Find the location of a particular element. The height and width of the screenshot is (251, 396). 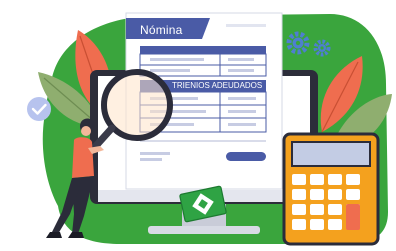

table-header-label: TRIENIOS ADEUDADOS is located at coordinates (217, 85).